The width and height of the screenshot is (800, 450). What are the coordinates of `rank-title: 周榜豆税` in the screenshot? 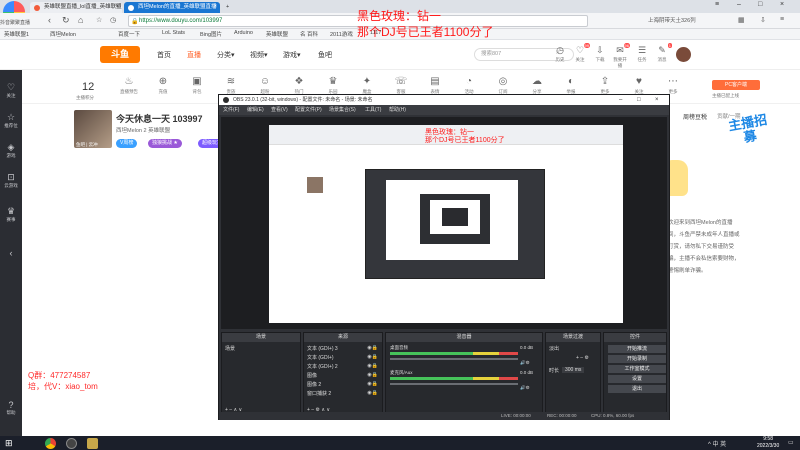 It's located at (695, 116).